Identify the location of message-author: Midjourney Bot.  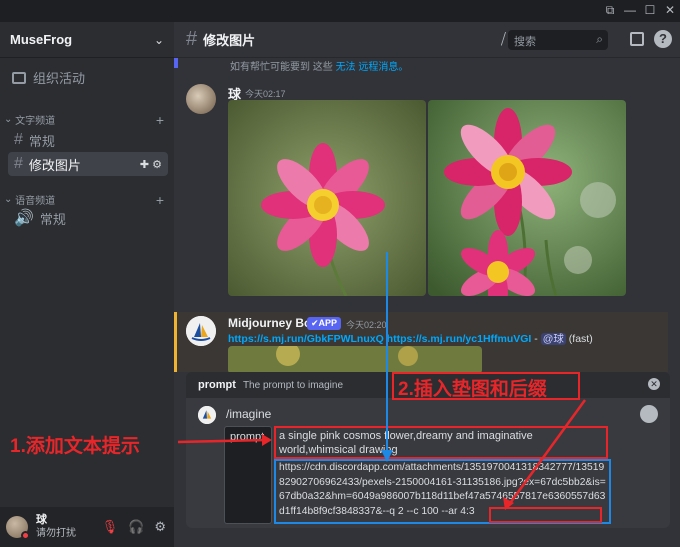
(271, 323).